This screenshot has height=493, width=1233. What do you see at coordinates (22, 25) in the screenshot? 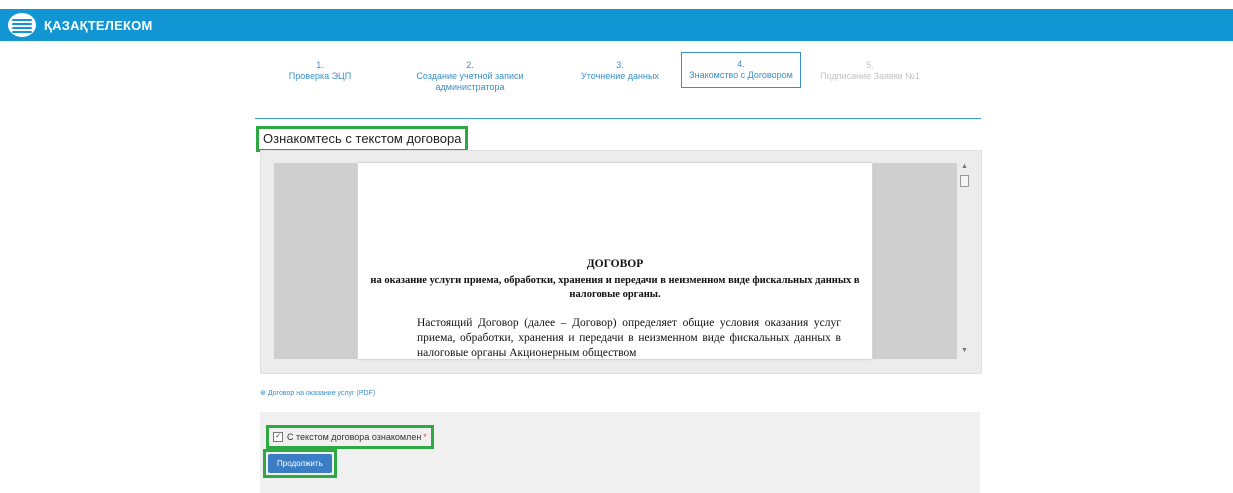
I see `kazakhtelecom-logo-icon` at bounding box center [22, 25].